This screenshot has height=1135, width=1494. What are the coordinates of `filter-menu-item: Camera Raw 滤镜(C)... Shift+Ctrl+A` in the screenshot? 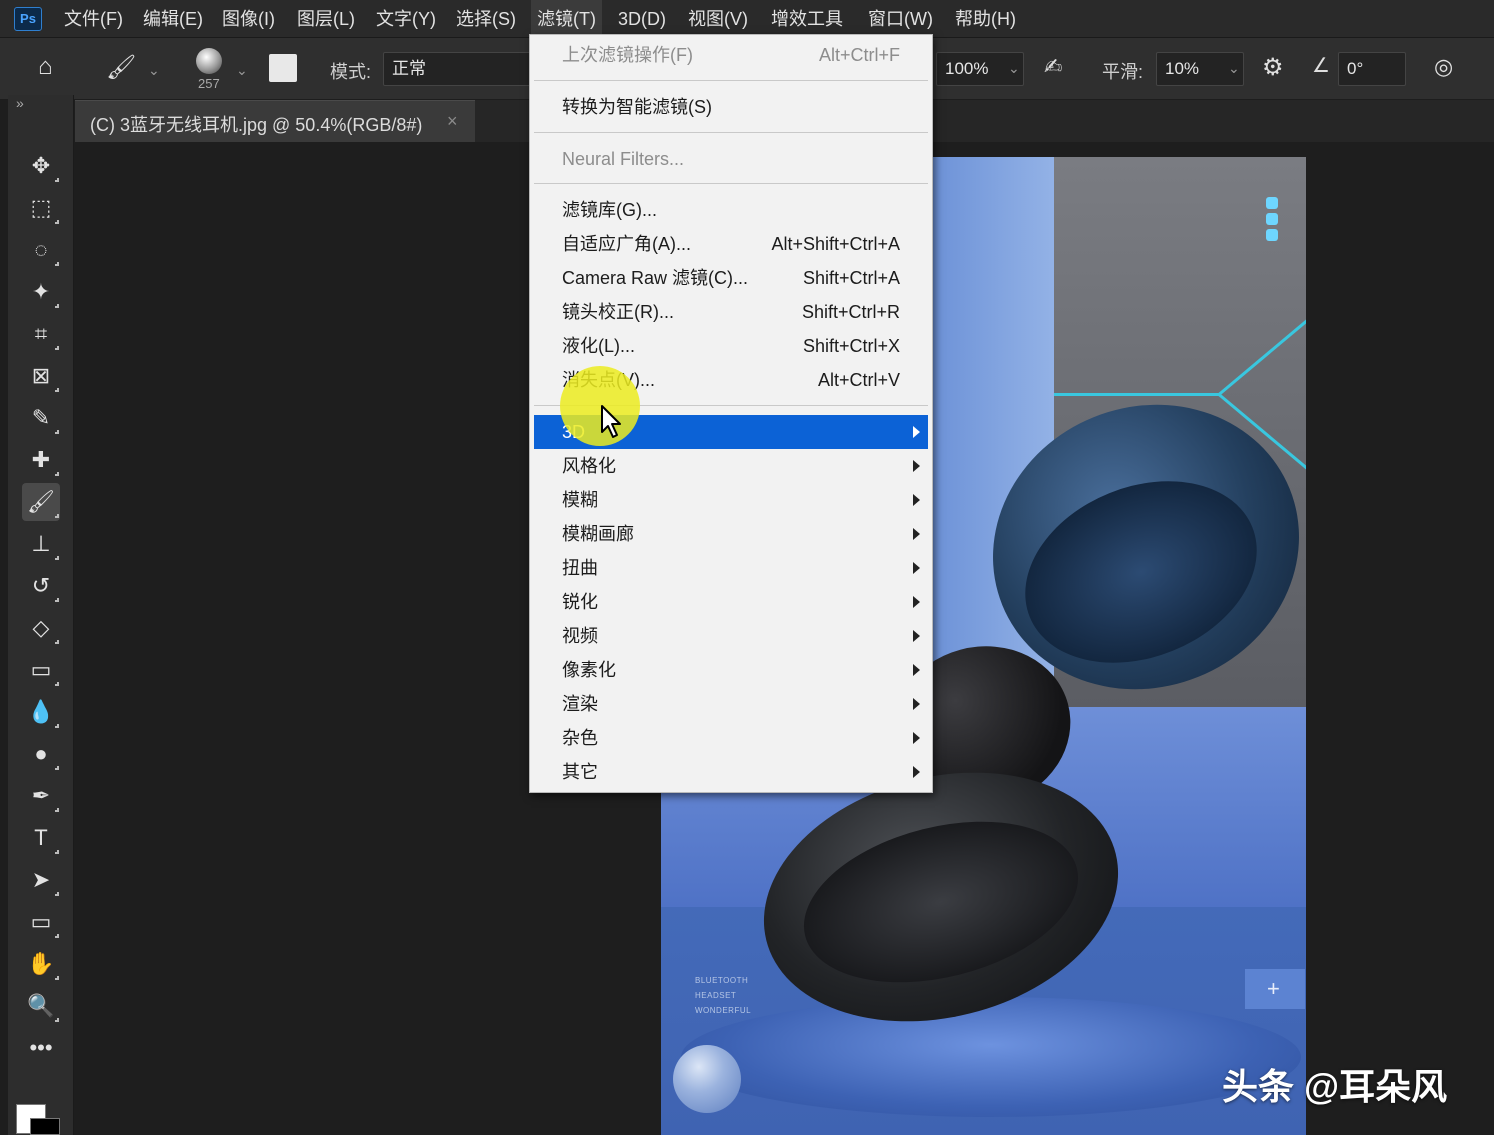 It's located at (731, 278).